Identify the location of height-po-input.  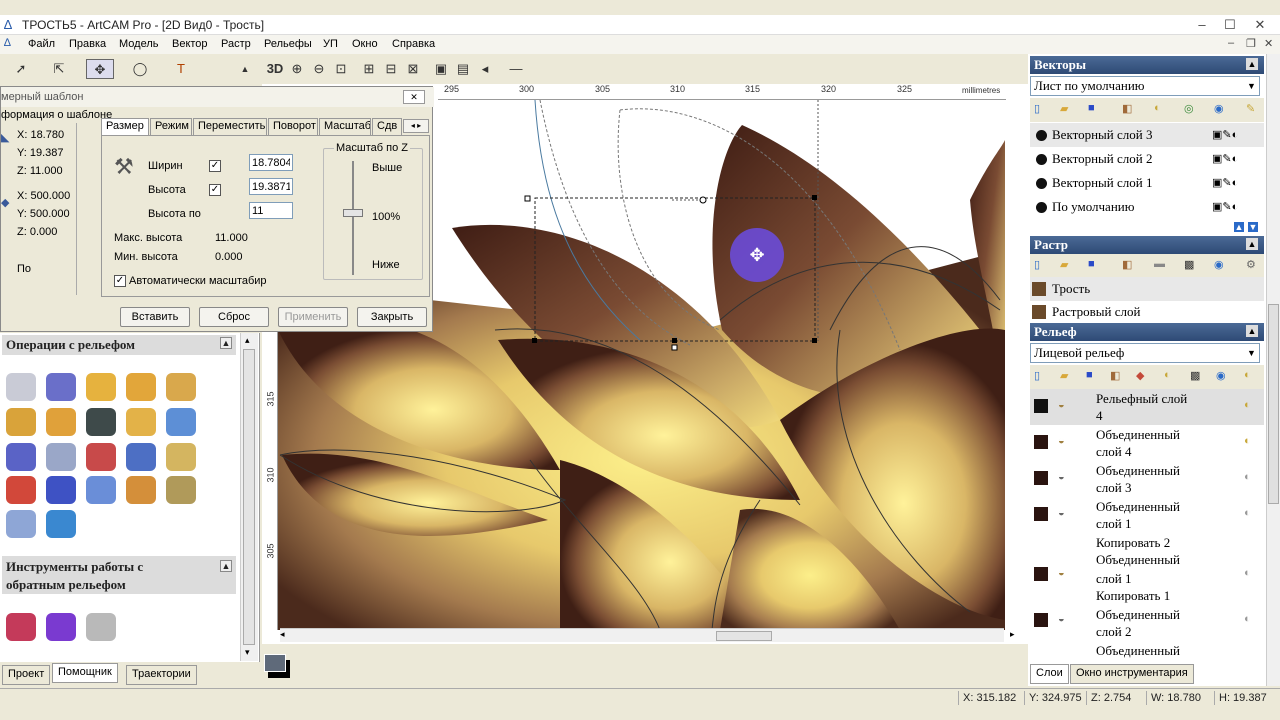
(271, 210).